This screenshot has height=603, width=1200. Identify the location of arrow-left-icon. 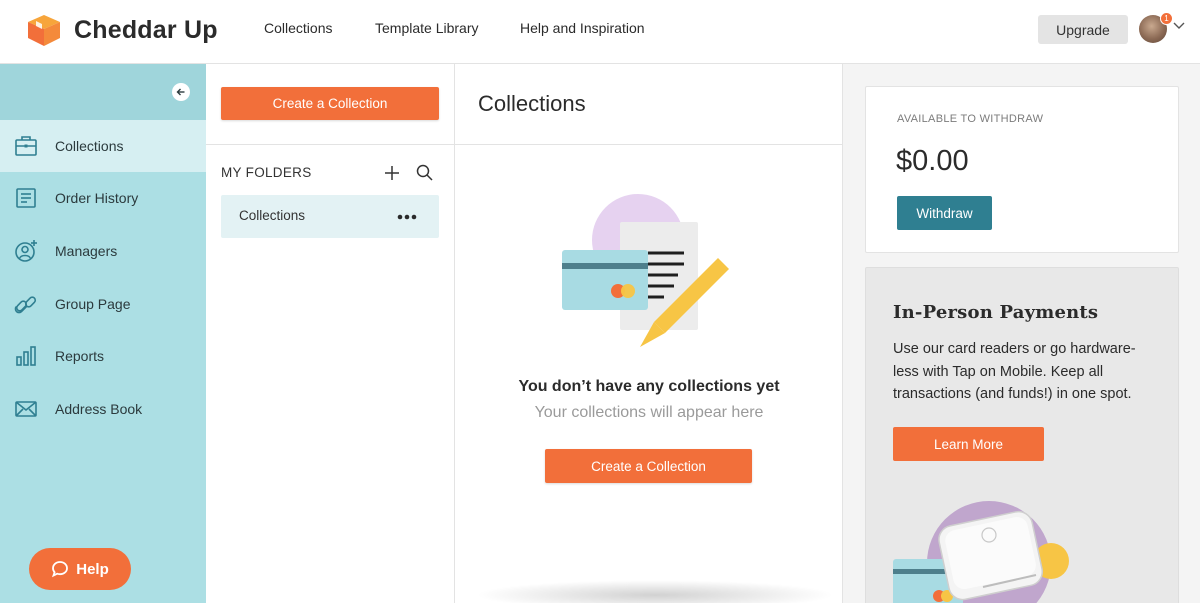
(180, 92).